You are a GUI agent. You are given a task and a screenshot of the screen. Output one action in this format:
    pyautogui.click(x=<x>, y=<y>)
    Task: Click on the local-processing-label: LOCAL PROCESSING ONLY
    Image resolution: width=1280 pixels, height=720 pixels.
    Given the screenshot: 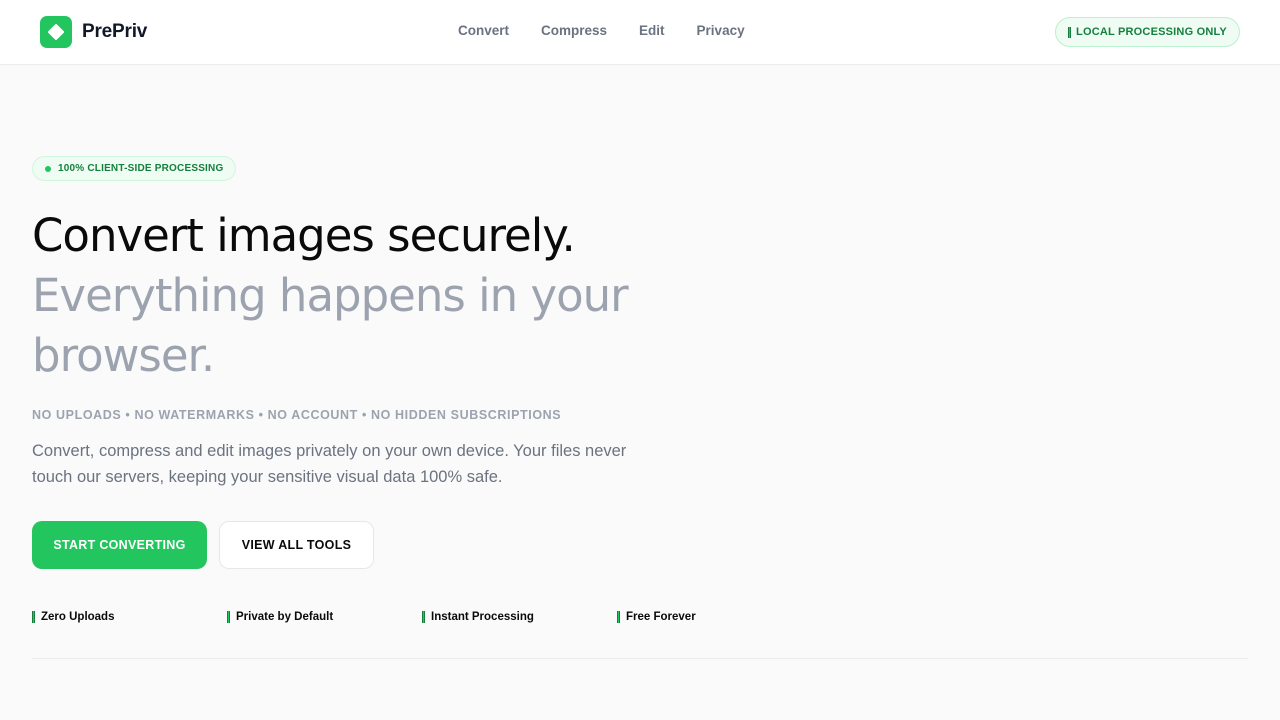 What is the action you would take?
    pyautogui.click(x=1151, y=32)
    